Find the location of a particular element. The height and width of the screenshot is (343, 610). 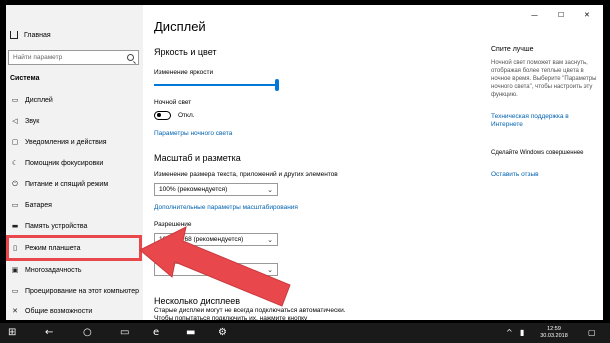

clock-date: 30.03.2018 is located at coordinates (554, 336).